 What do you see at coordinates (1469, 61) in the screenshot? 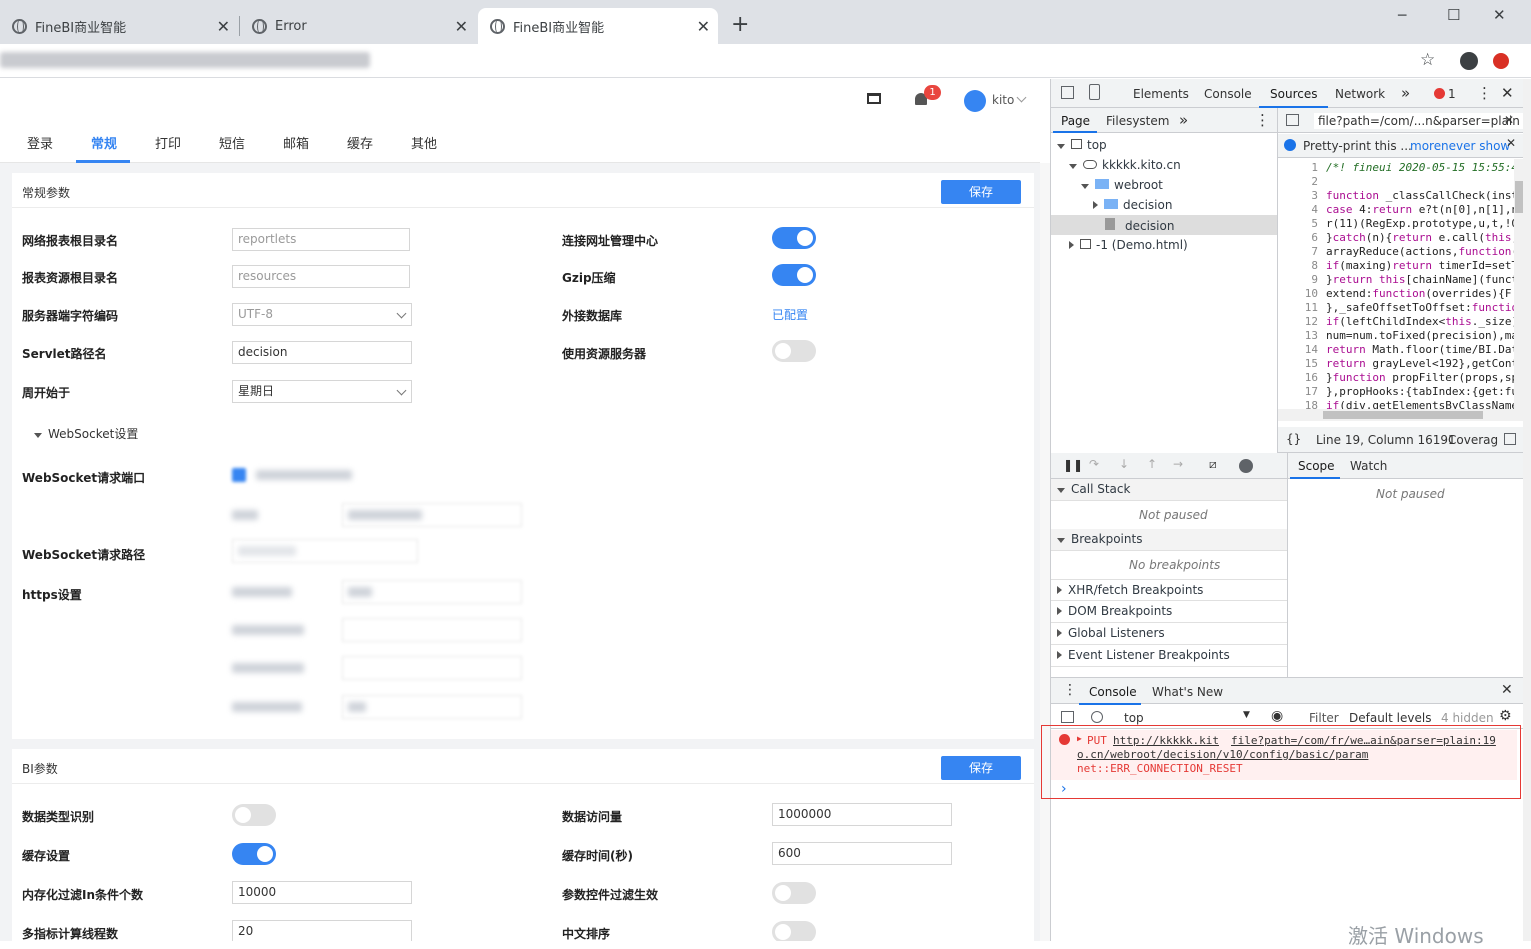
I see `profile-icon` at bounding box center [1469, 61].